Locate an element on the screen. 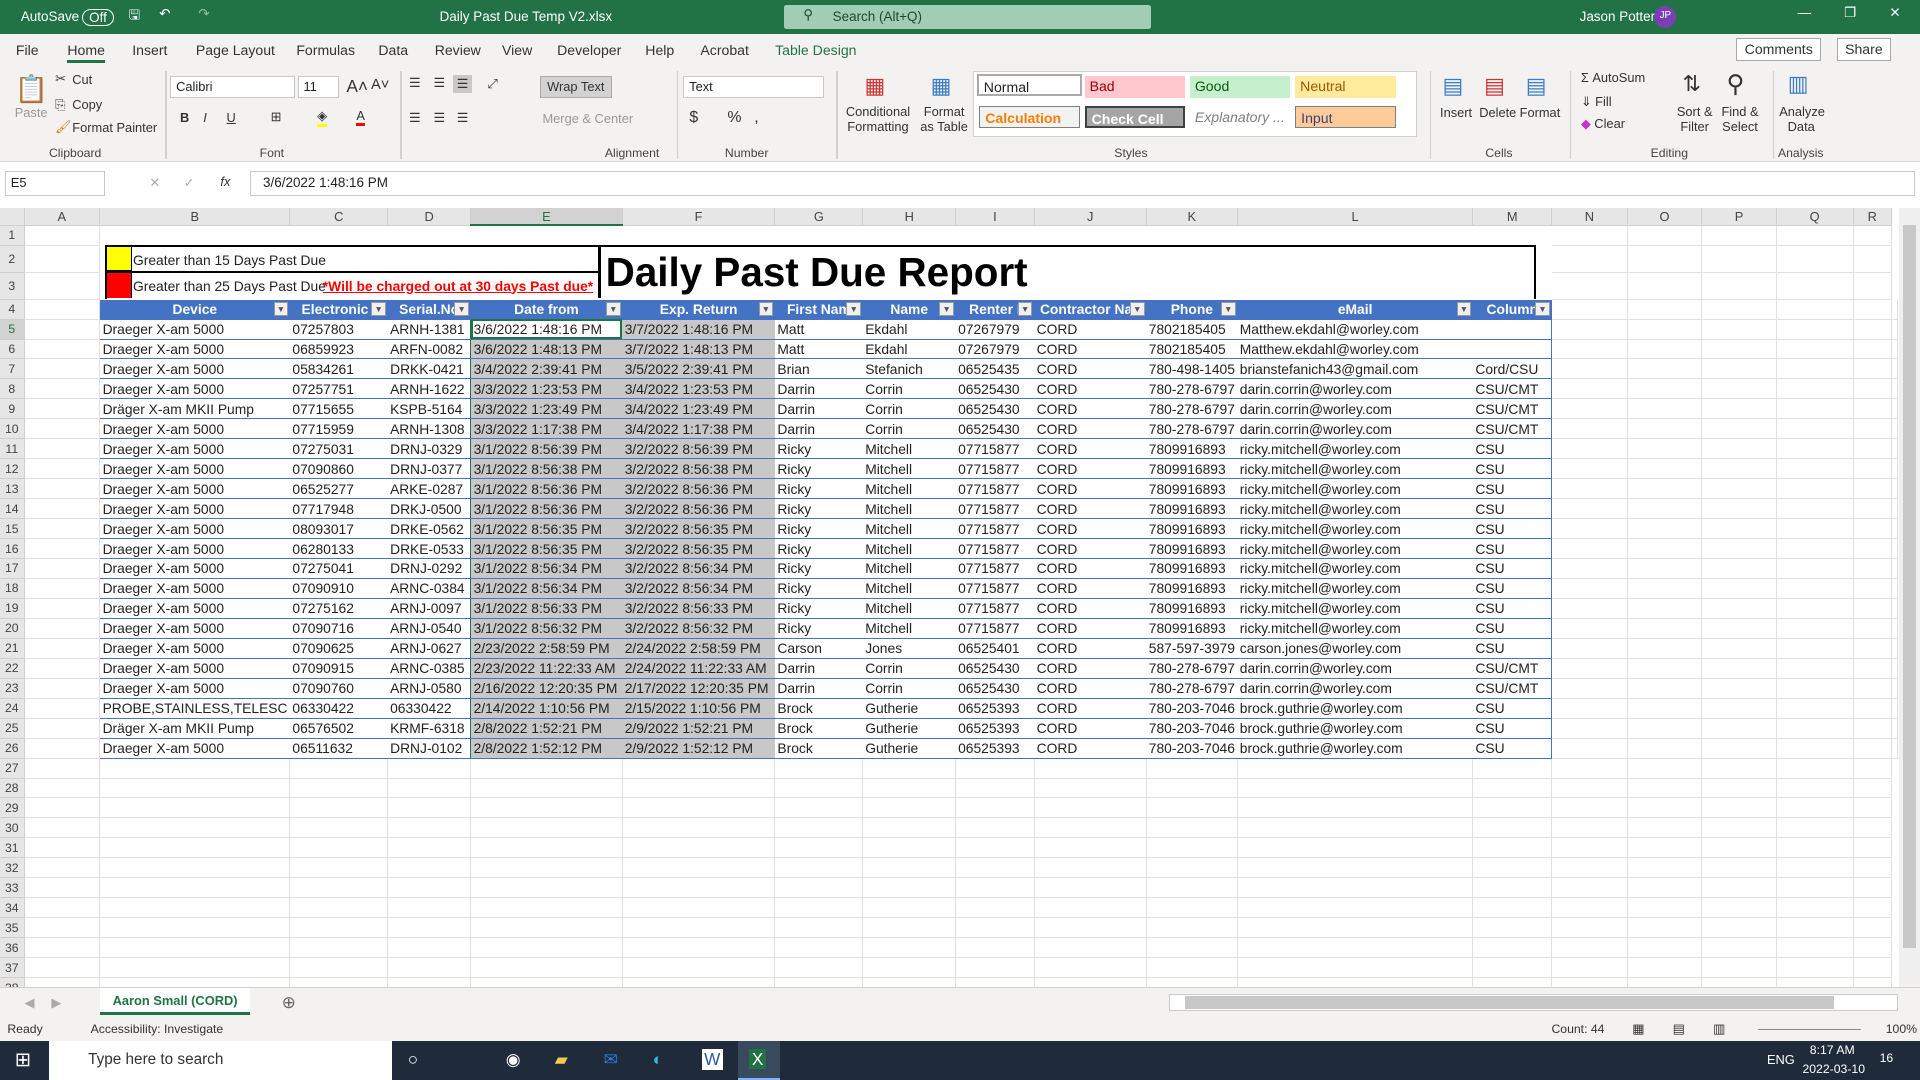 Image resolution: width=1920 pixels, height=1080 pixels. table-cell: 3/1/2022 8:56:38 PM is located at coordinates (546, 469).